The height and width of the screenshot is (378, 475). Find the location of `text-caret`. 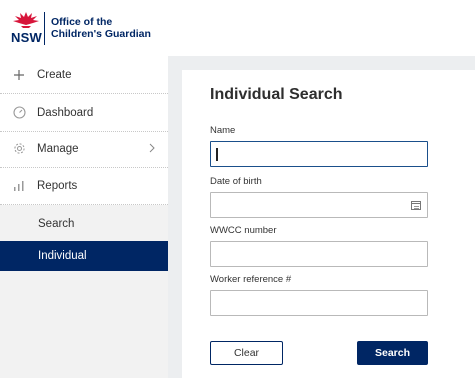

text-caret is located at coordinates (217, 154).